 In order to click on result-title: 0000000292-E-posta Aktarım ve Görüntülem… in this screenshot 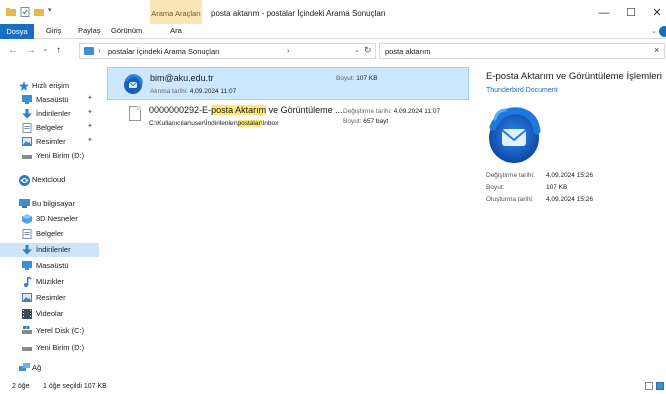, I will do `click(246, 110)`.